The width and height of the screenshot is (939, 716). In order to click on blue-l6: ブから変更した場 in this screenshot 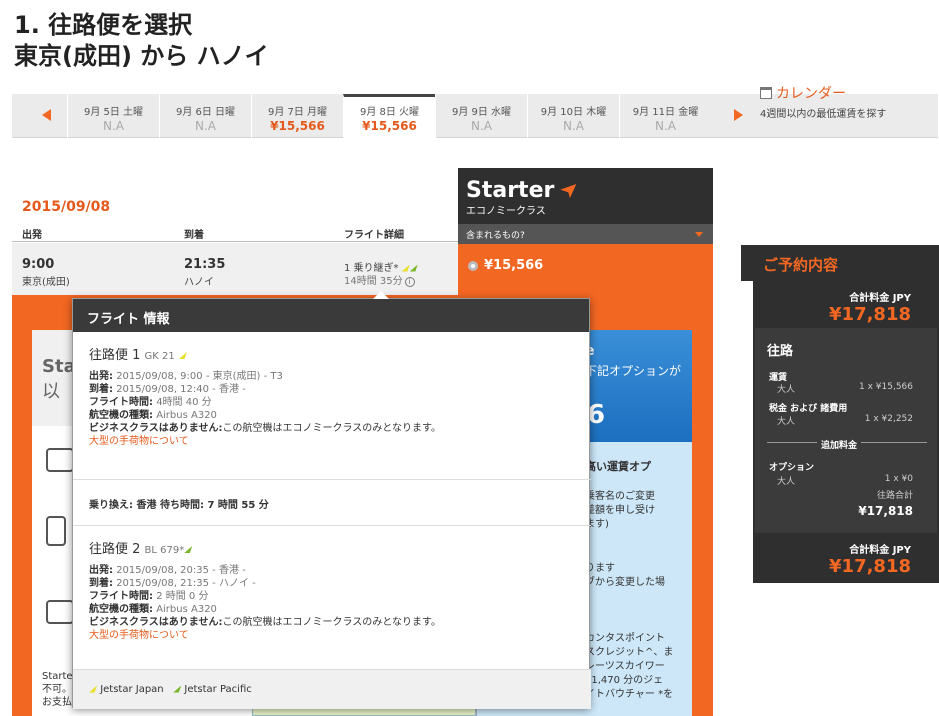, I will do `click(625, 582)`.